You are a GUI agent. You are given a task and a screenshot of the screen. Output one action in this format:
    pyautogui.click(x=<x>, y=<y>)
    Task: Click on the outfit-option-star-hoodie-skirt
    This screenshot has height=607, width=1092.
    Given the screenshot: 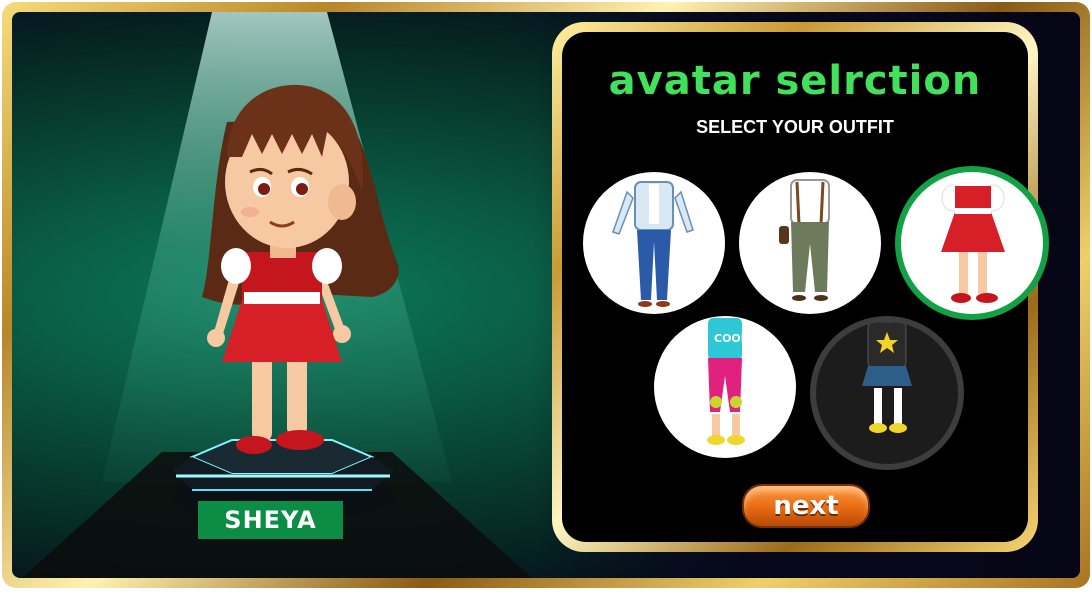 What is the action you would take?
    pyautogui.click(x=887, y=393)
    